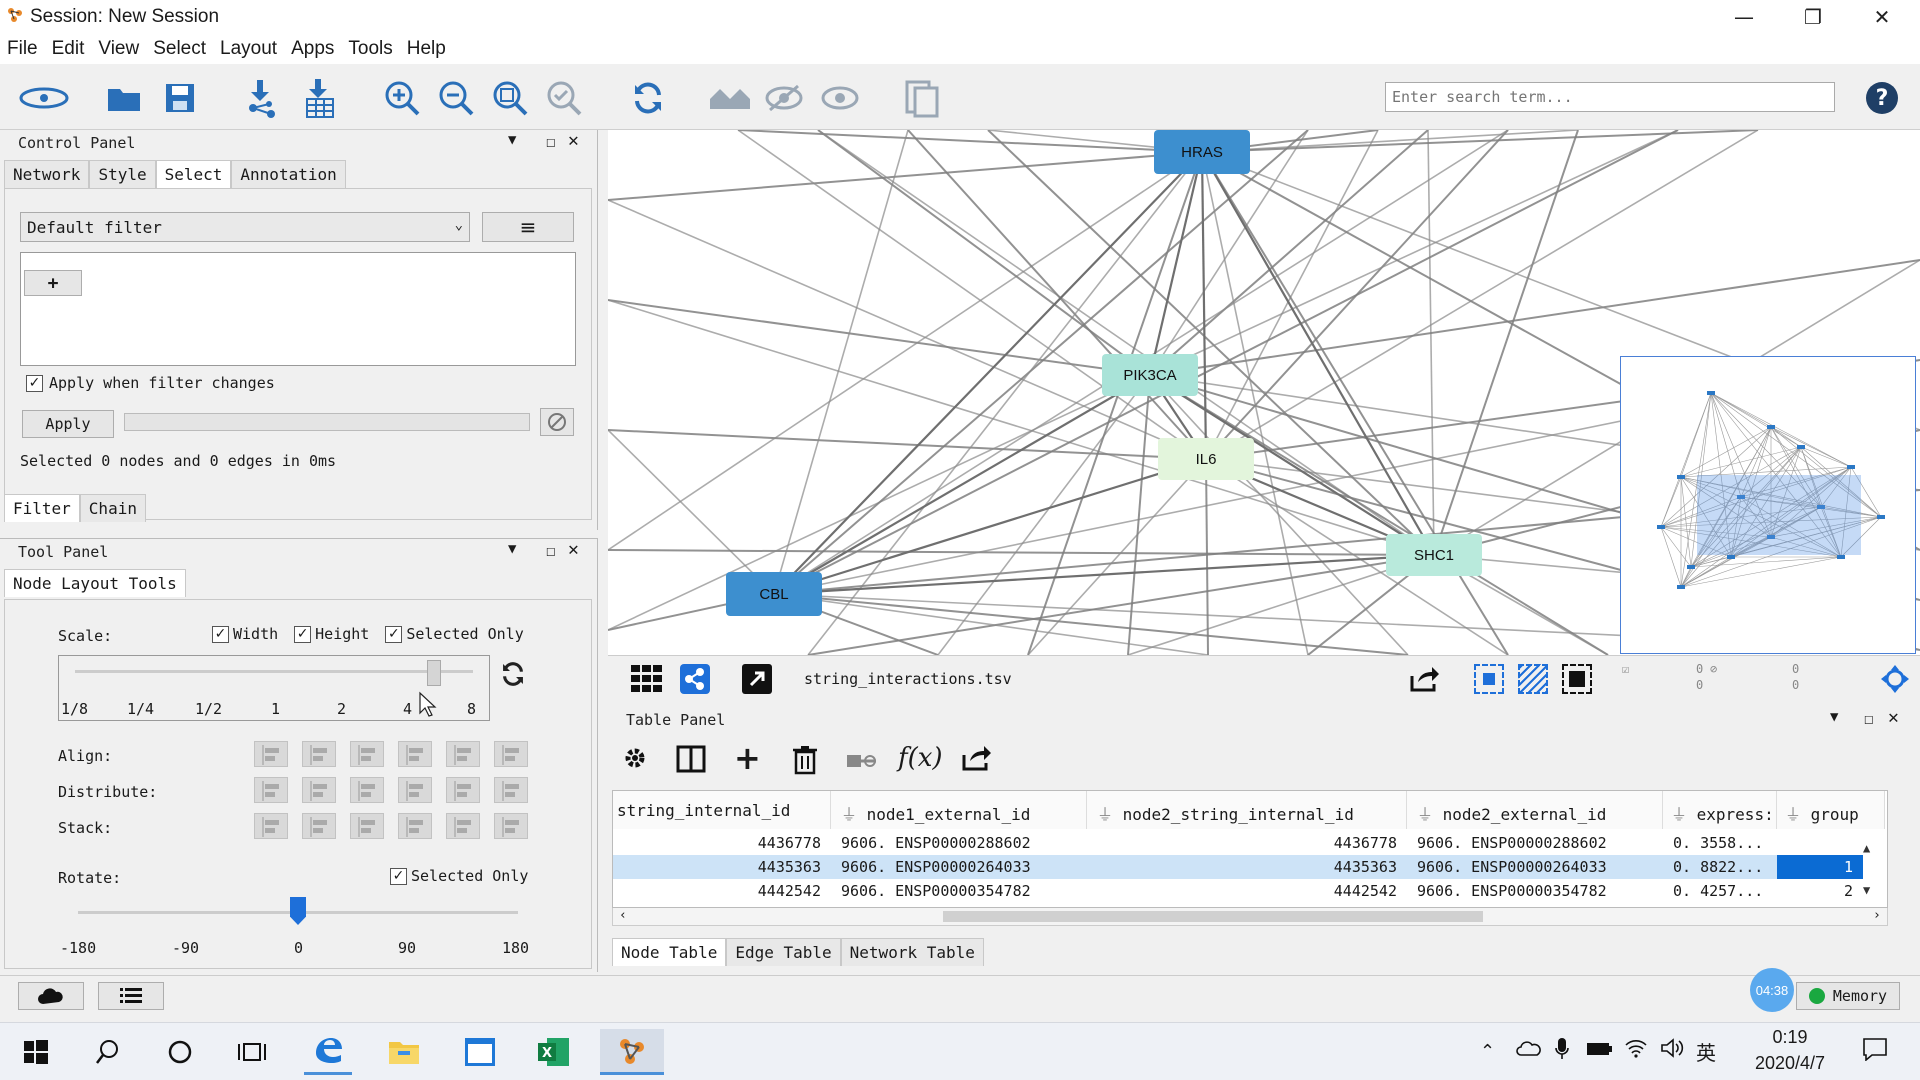 The image size is (1920, 1080). I want to click on stack-right-icon, so click(367, 826).